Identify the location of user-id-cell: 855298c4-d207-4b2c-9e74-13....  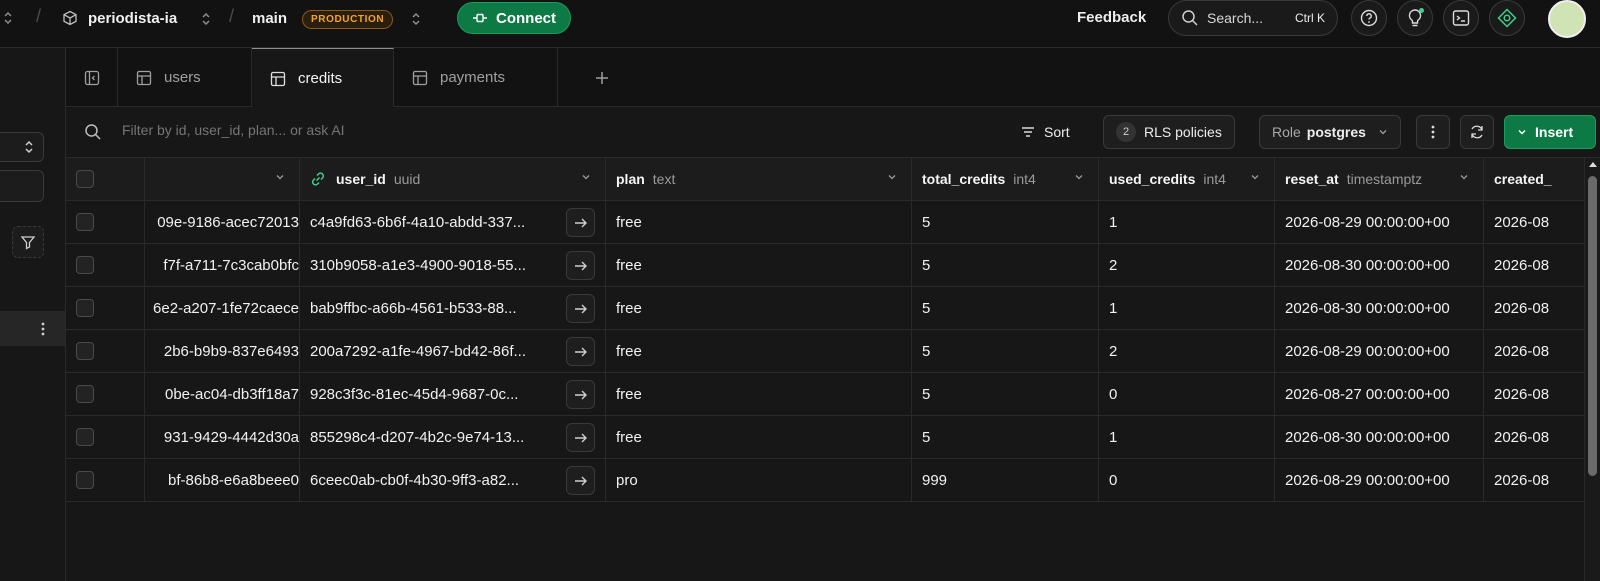
(453, 437).